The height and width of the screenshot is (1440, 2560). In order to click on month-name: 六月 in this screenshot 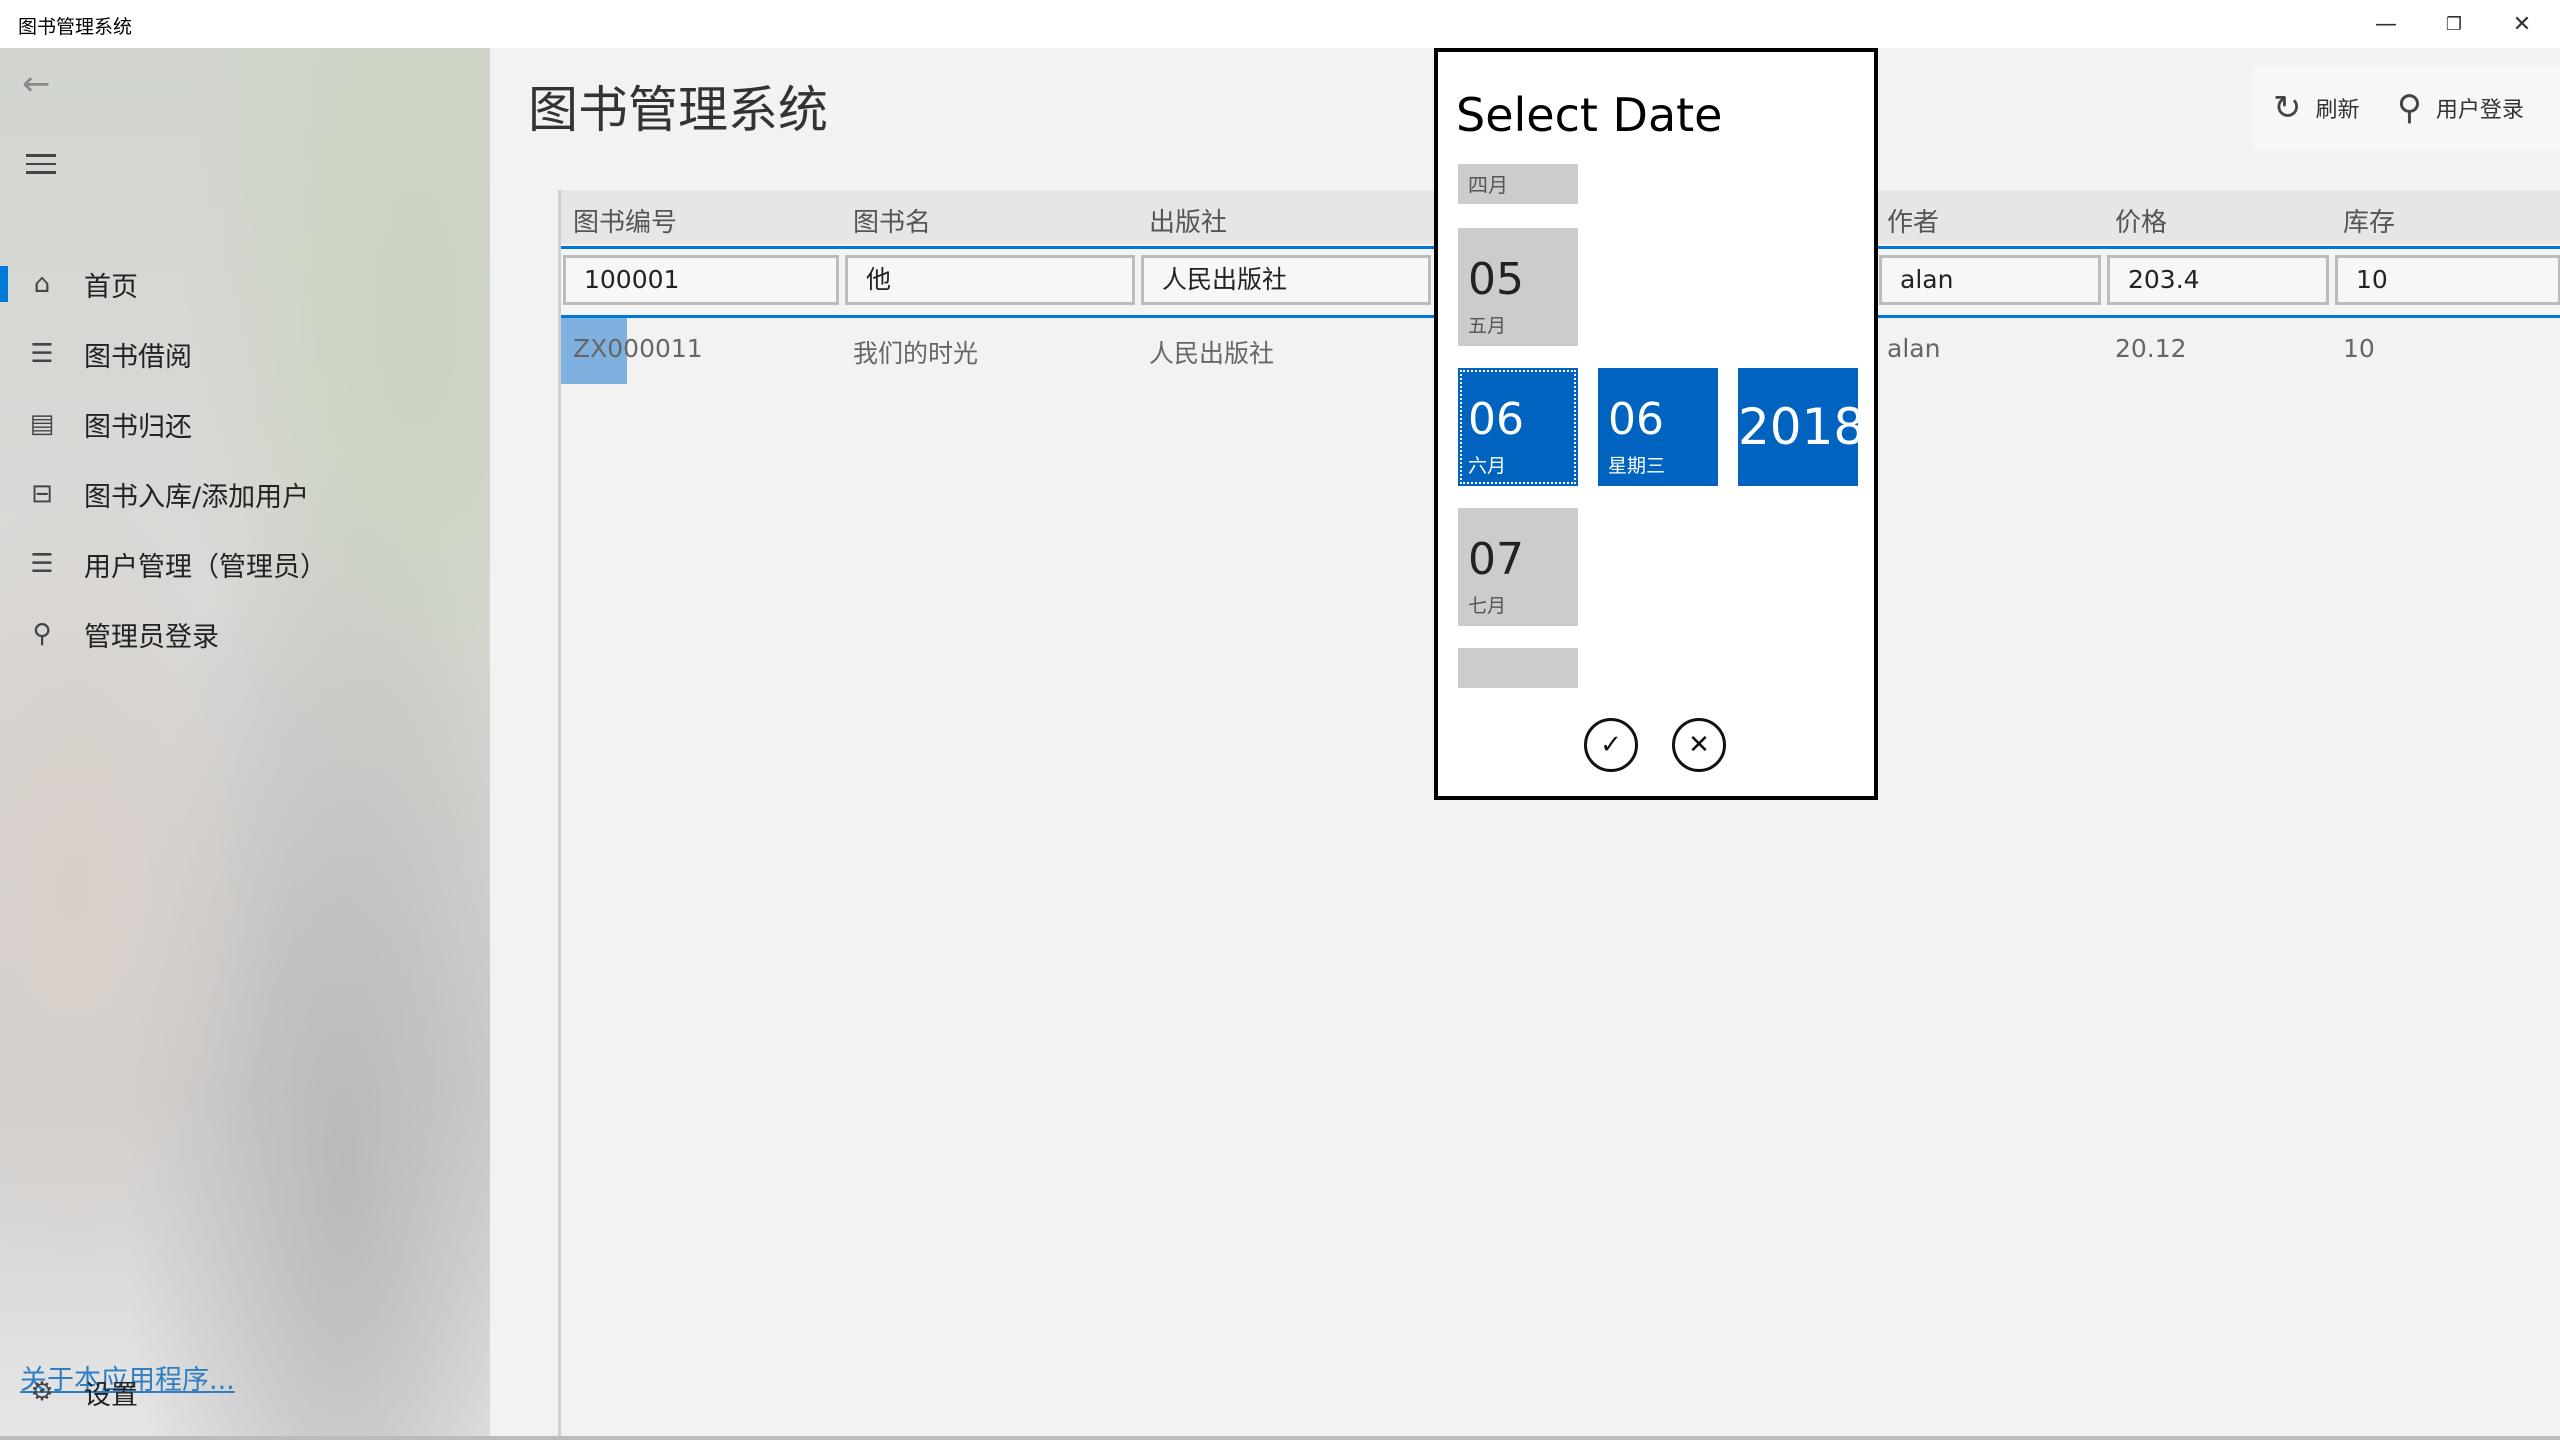, I will do `click(1487, 466)`.